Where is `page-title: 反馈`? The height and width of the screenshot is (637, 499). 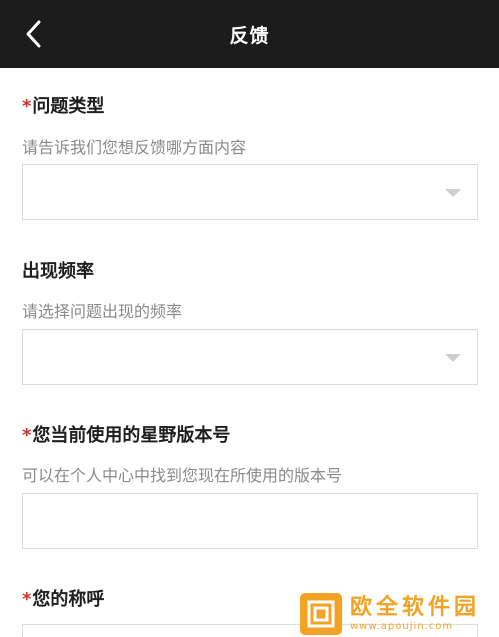 page-title: 反馈 is located at coordinates (249, 35).